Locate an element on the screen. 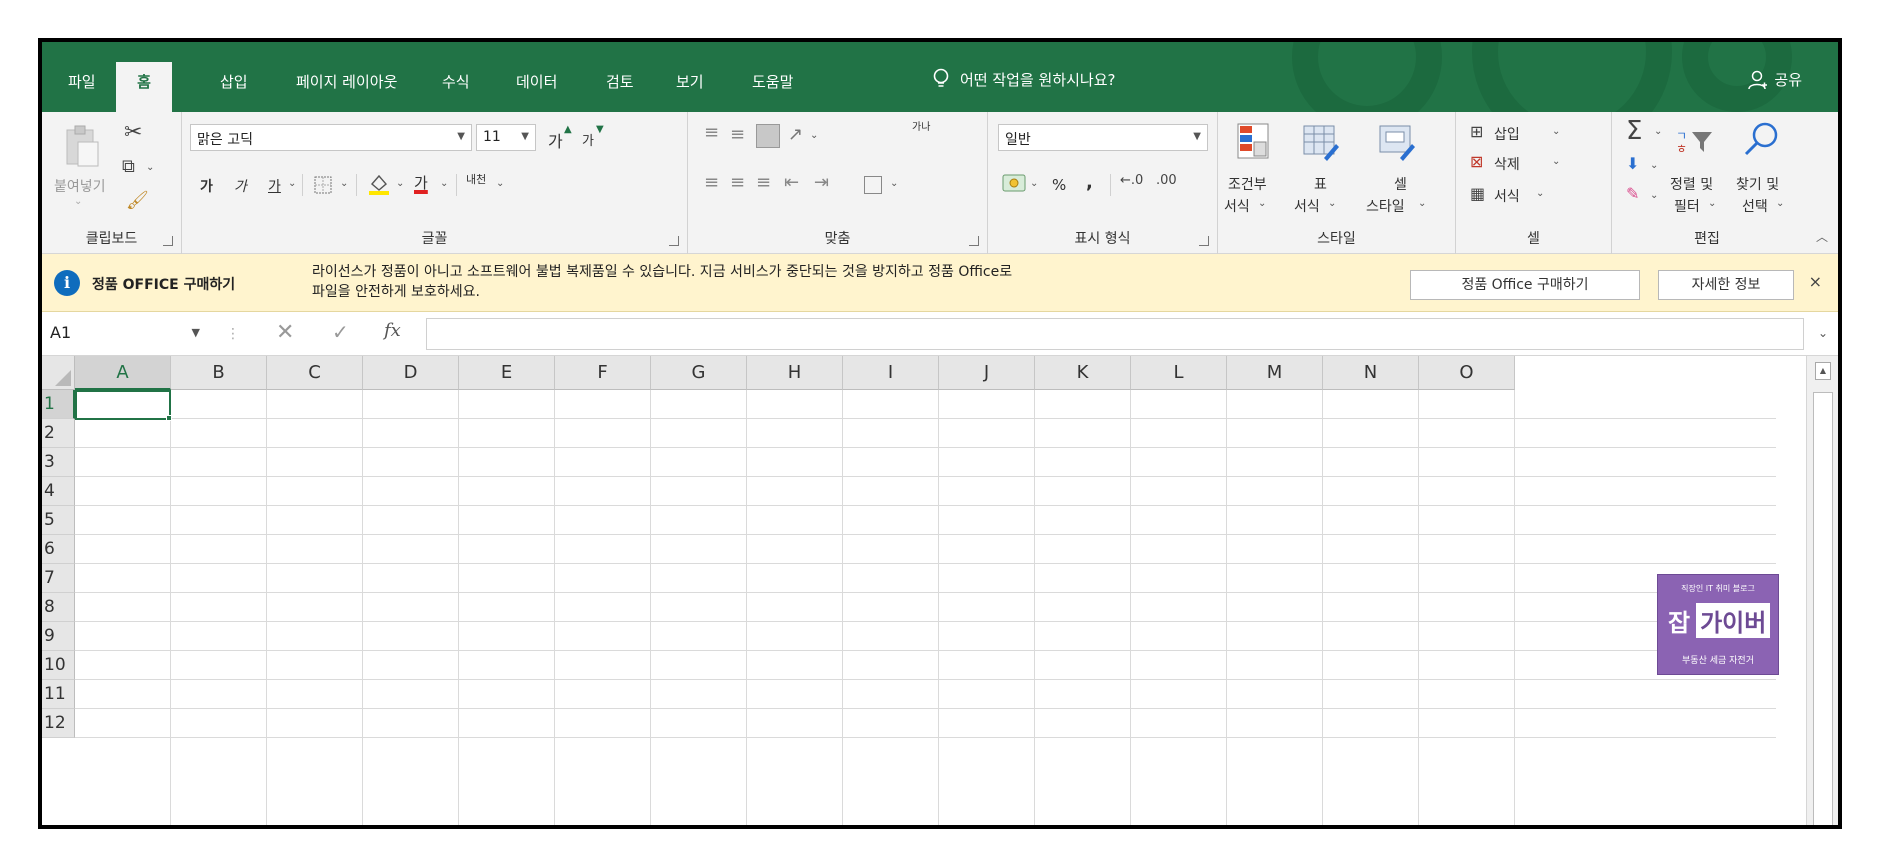  formula-input is located at coordinates (1115, 334).